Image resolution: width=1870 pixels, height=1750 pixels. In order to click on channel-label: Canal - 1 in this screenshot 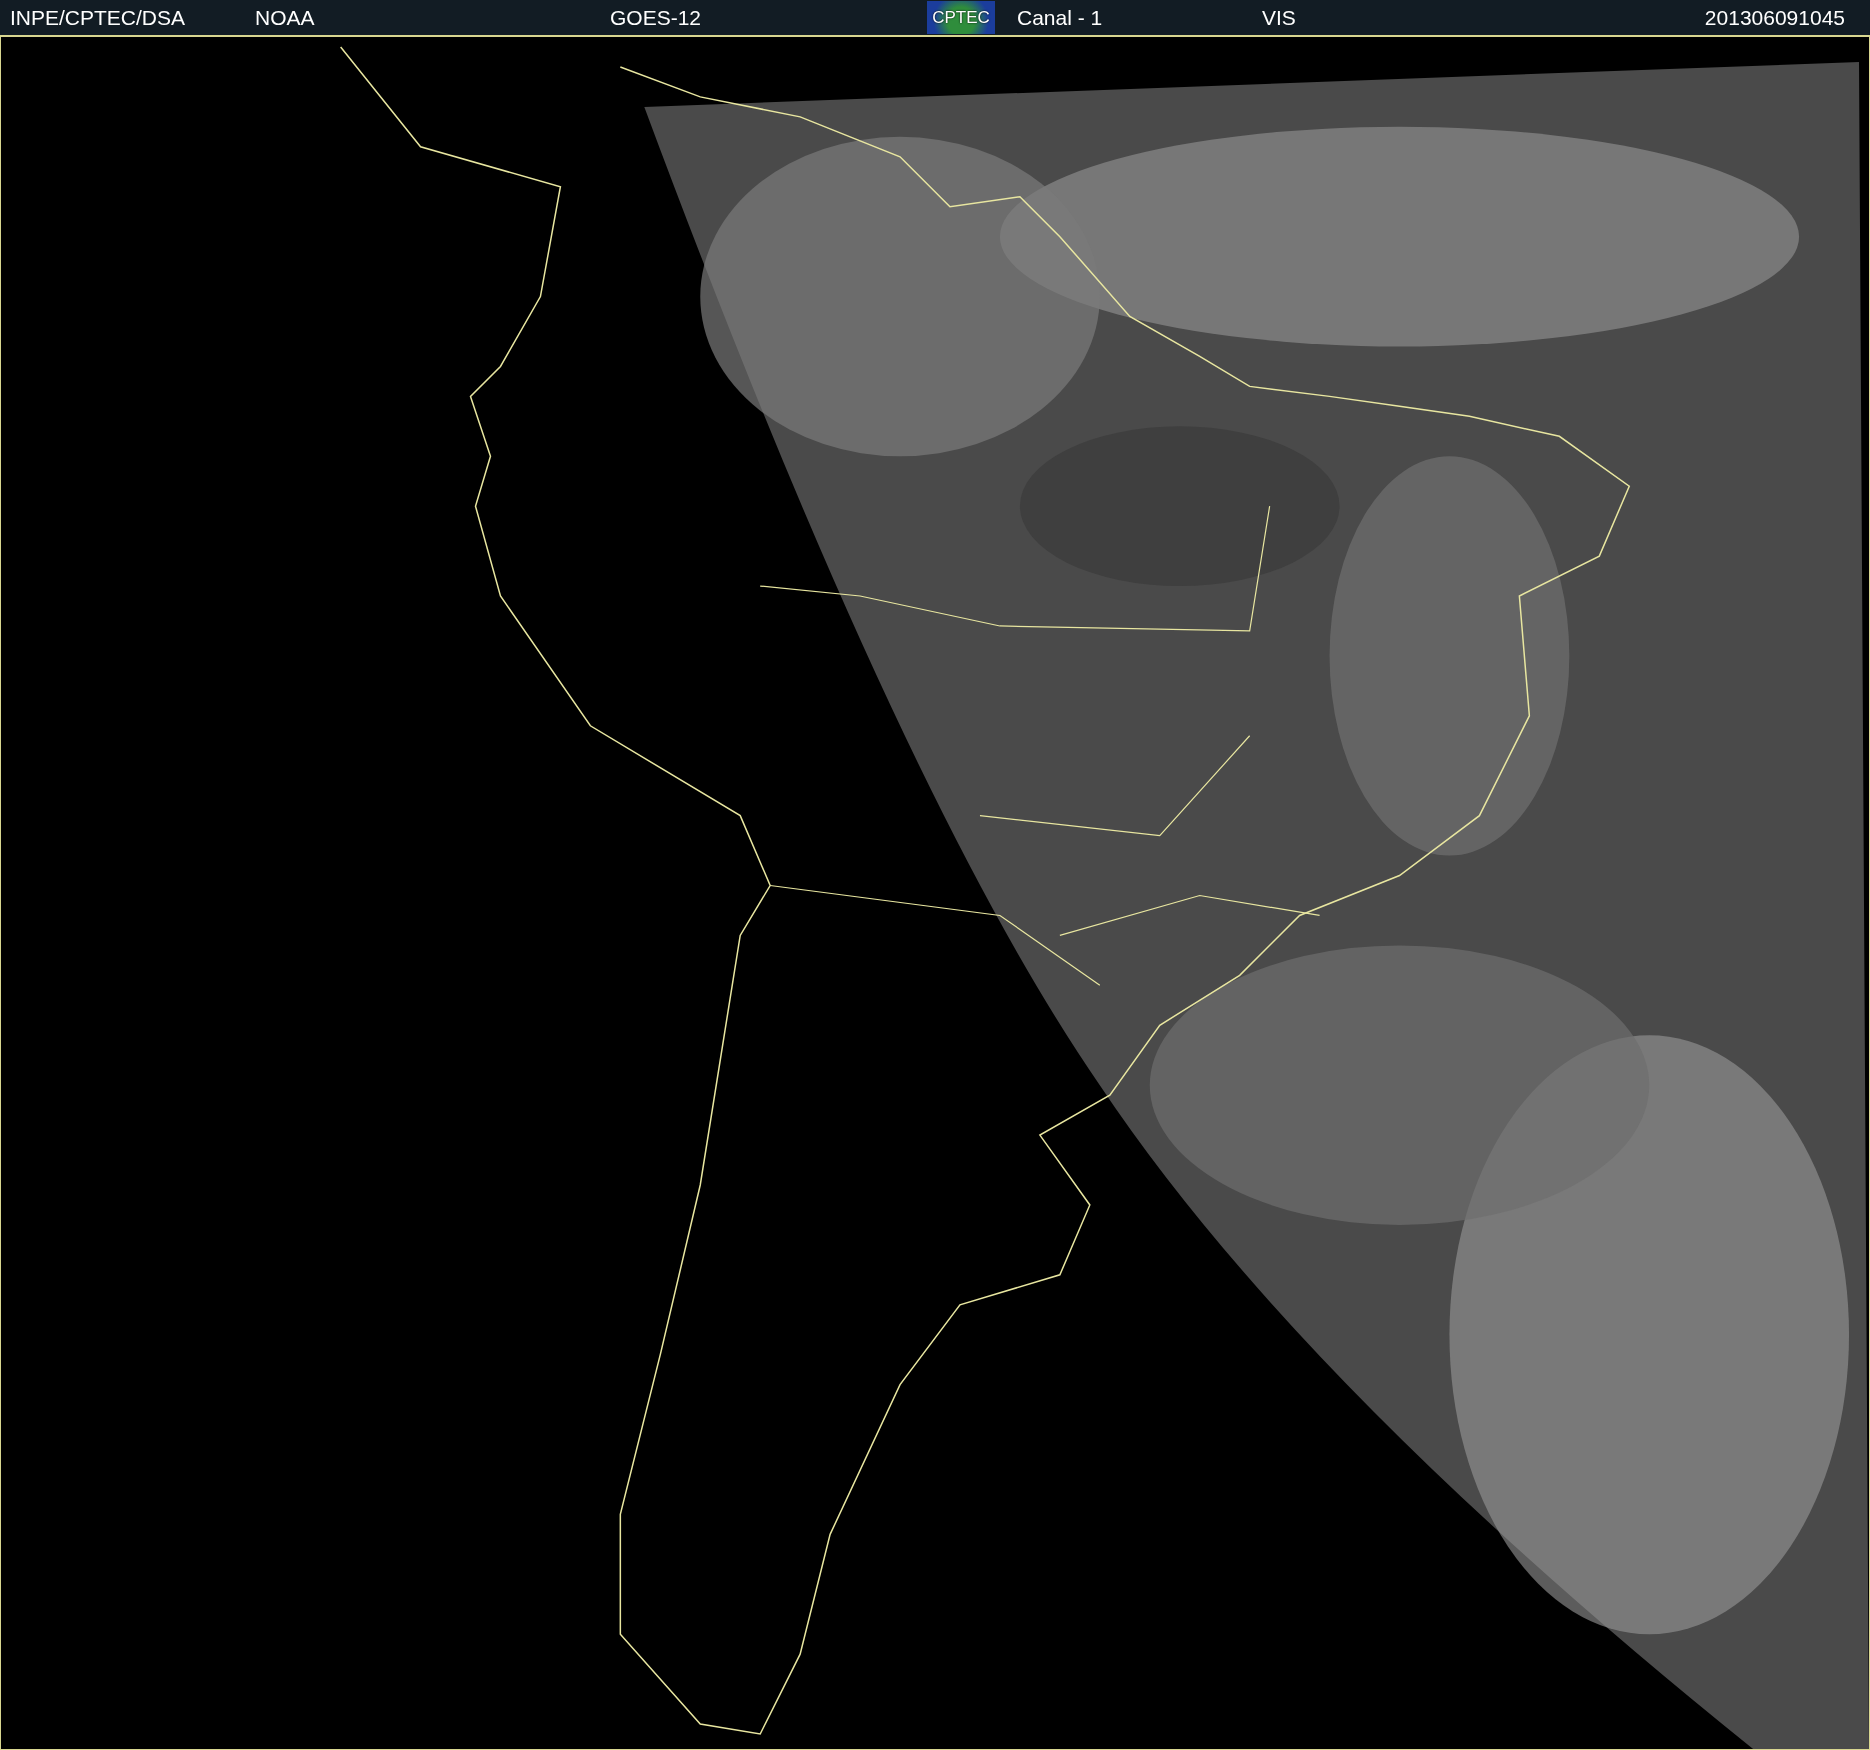, I will do `click(1060, 17)`.